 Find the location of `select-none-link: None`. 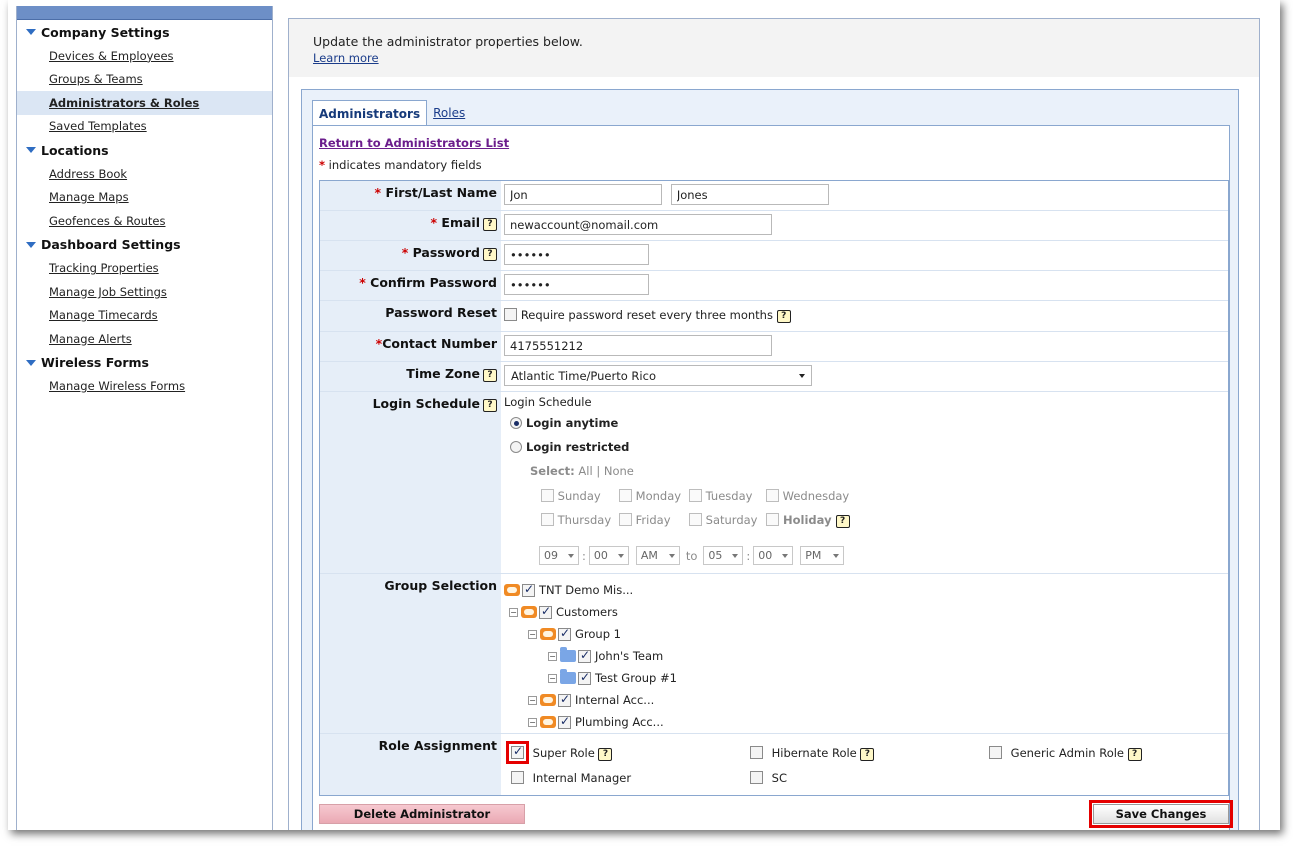

select-none-link: None is located at coordinates (619, 471).